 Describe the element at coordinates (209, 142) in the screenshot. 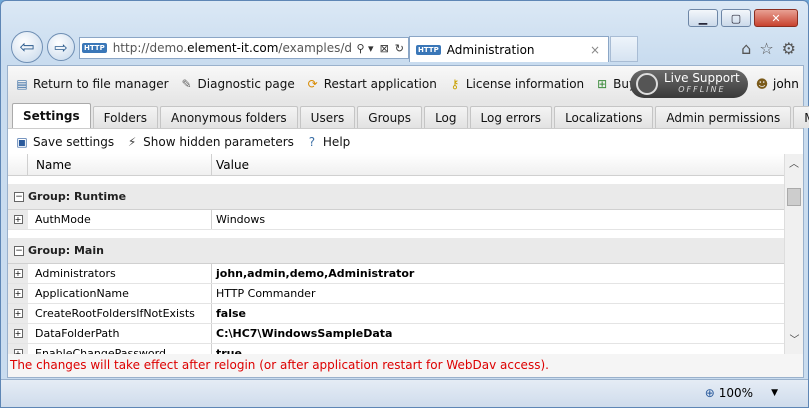

I see `show-hidden-parameters-button: ⚡ Show hidden parameters` at that location.